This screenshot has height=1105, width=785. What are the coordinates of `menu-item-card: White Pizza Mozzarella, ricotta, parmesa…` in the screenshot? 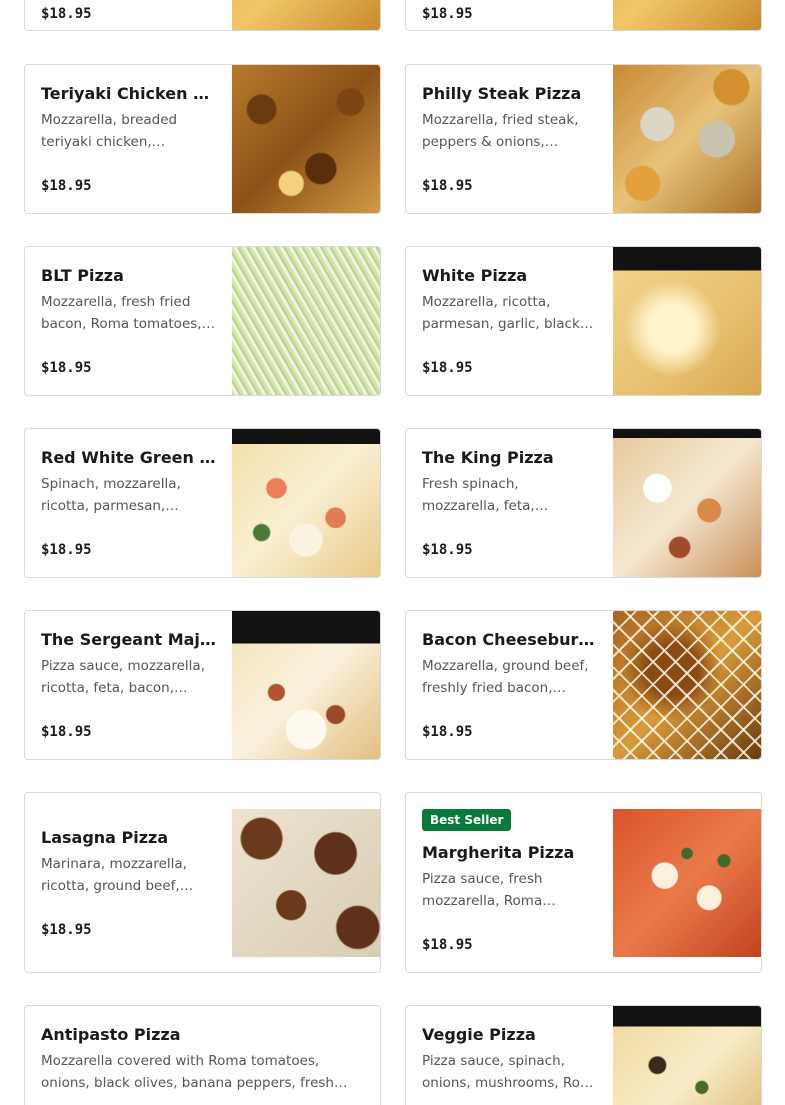 It's located at (583, 321).